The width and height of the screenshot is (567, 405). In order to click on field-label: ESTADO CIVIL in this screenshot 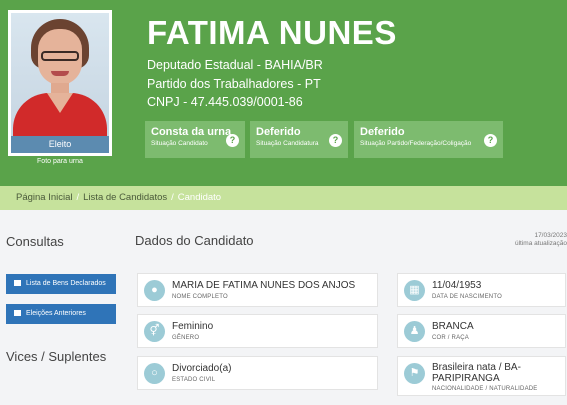, I will do `click(194, 380)`.